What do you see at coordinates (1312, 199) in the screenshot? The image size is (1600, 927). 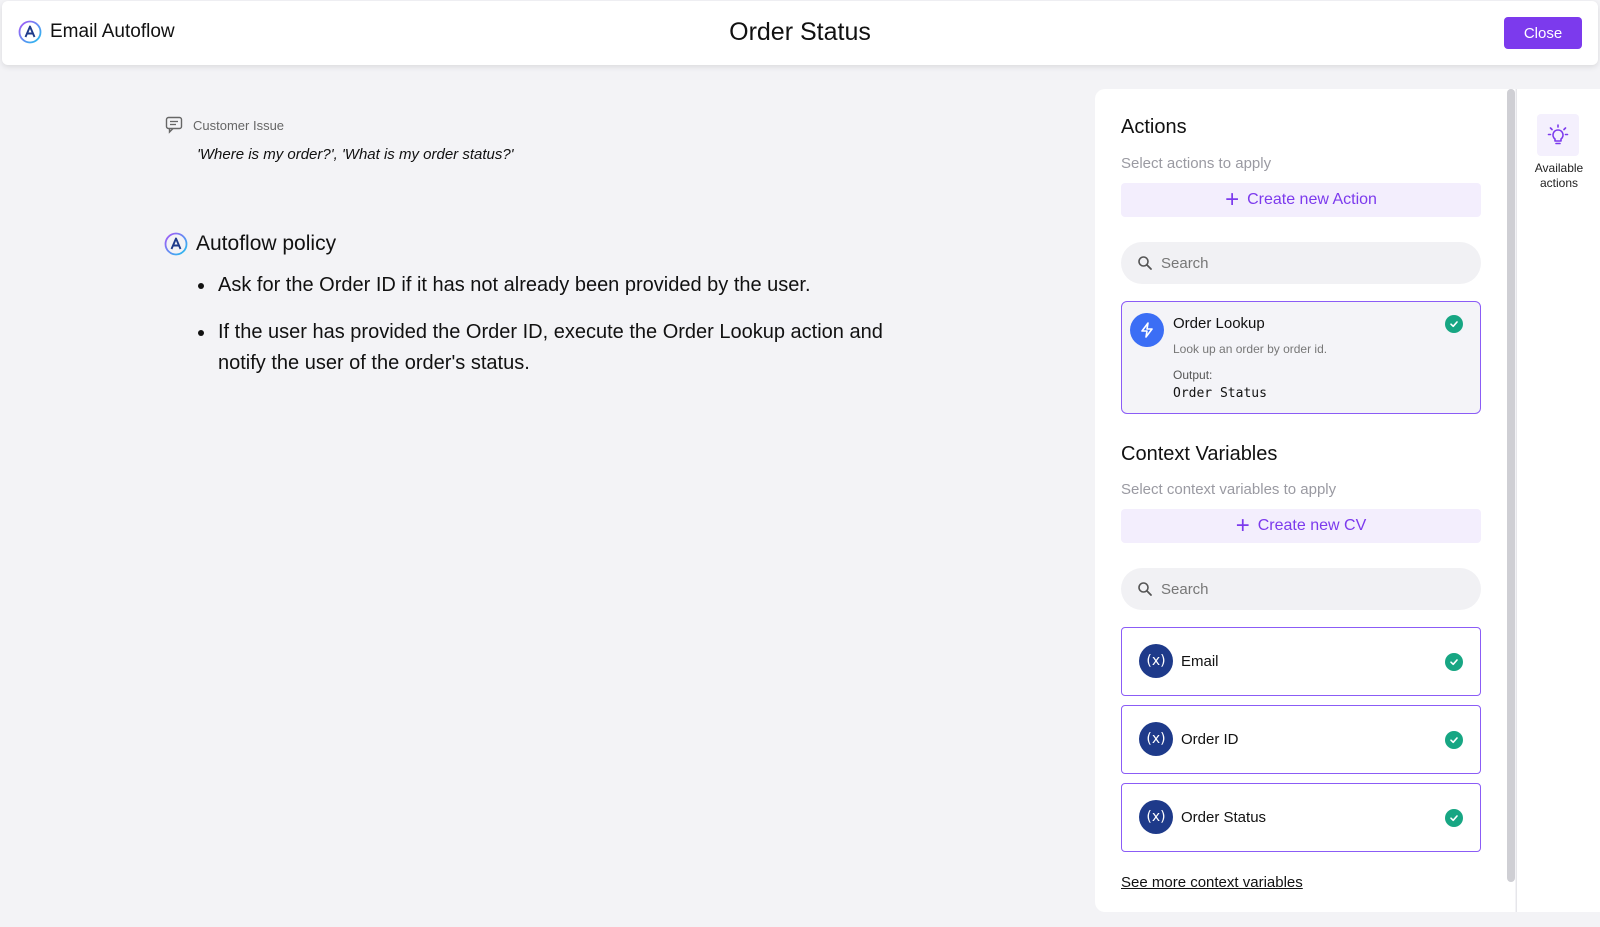 I see `create-action-label: Create new Action` at bounding box center [1312, 199].